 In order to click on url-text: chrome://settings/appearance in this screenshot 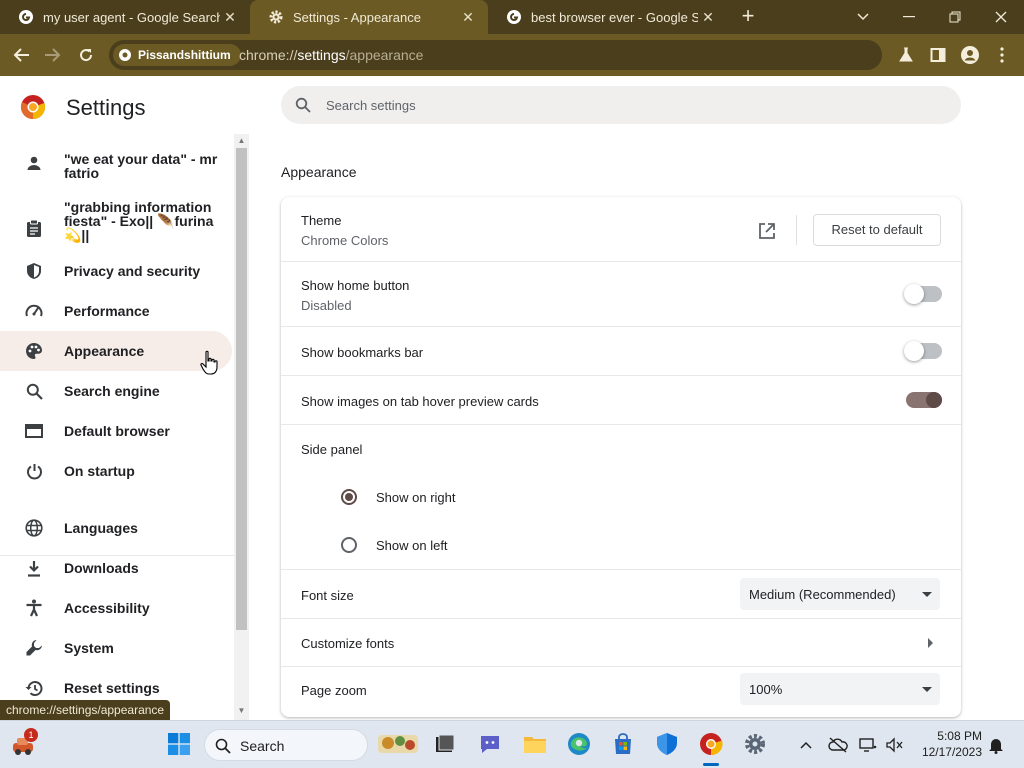, I will do `click(331, 55)`.